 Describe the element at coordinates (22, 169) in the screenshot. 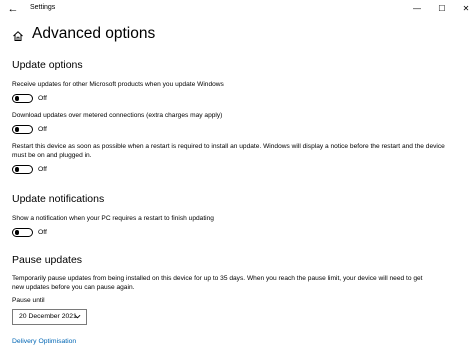

I see `toggle-restart-asap` at that location.